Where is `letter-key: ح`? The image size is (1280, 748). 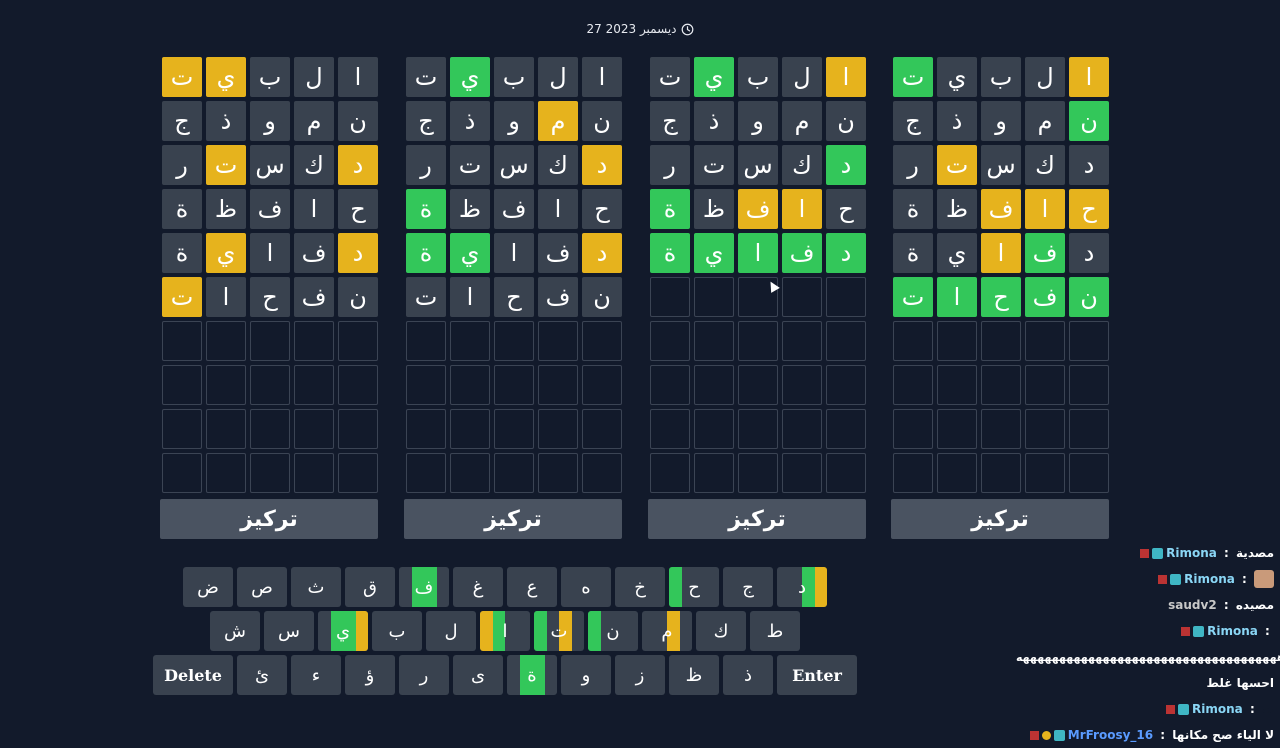
letter-key: ح is located at coordinates (694, 587).